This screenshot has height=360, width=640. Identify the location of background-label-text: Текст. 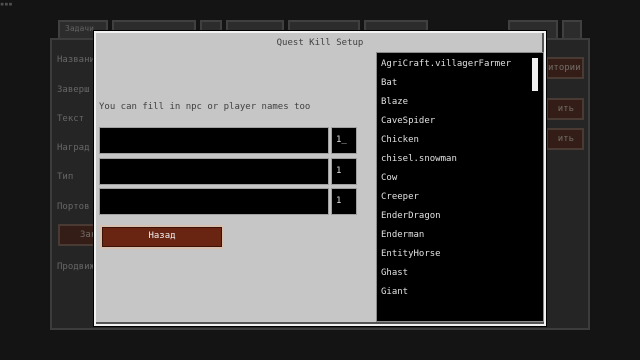
(71, 119).